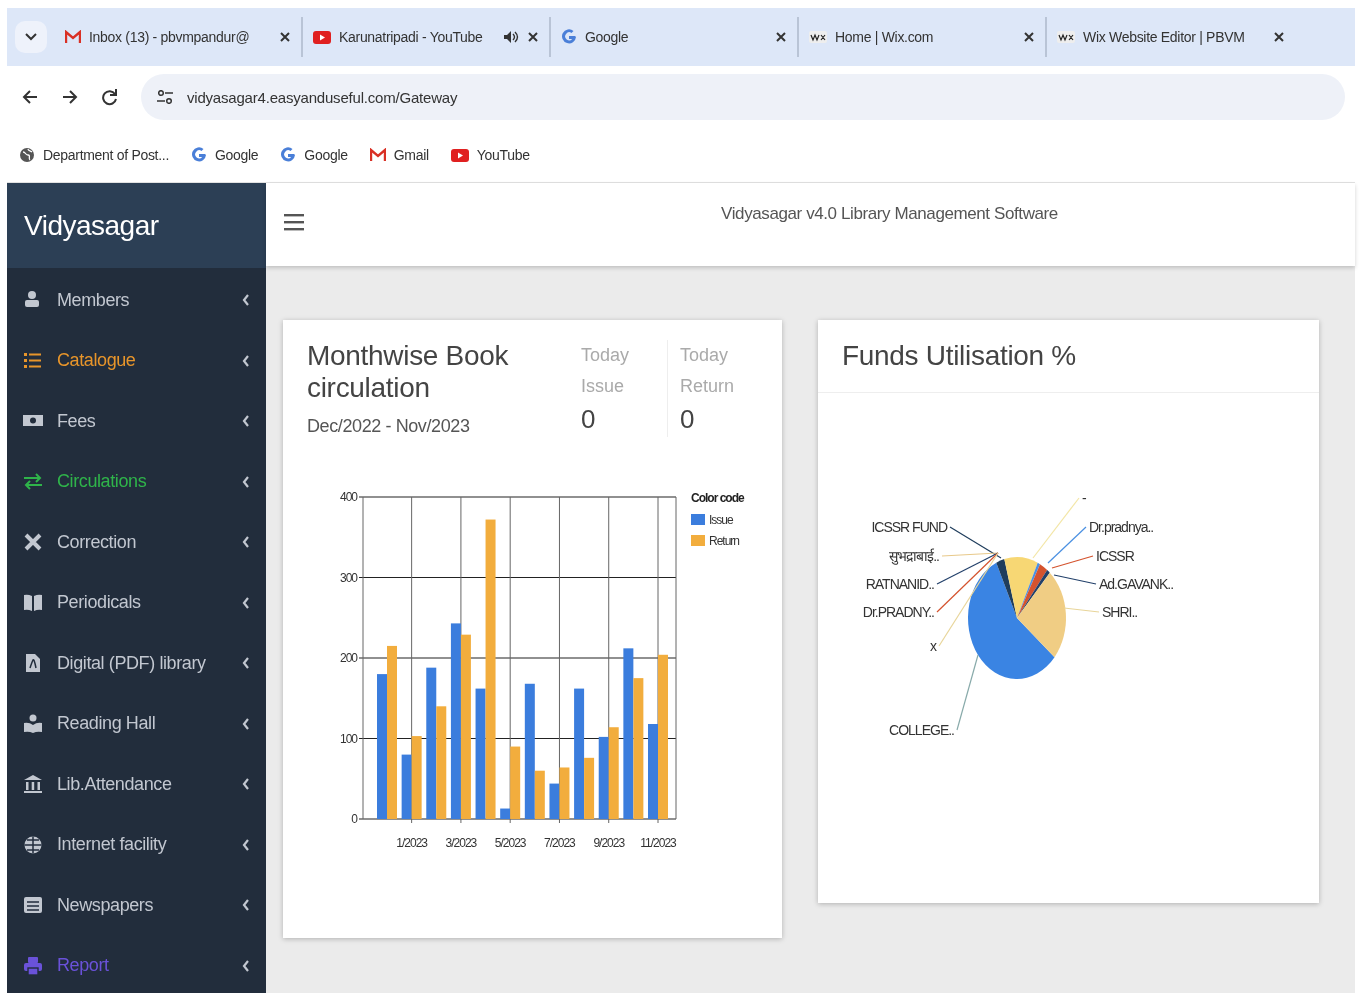 The height and width of the screenshot is (993, 1361). I want to click on sidebar-label: Internet facility, so click(112, 845).